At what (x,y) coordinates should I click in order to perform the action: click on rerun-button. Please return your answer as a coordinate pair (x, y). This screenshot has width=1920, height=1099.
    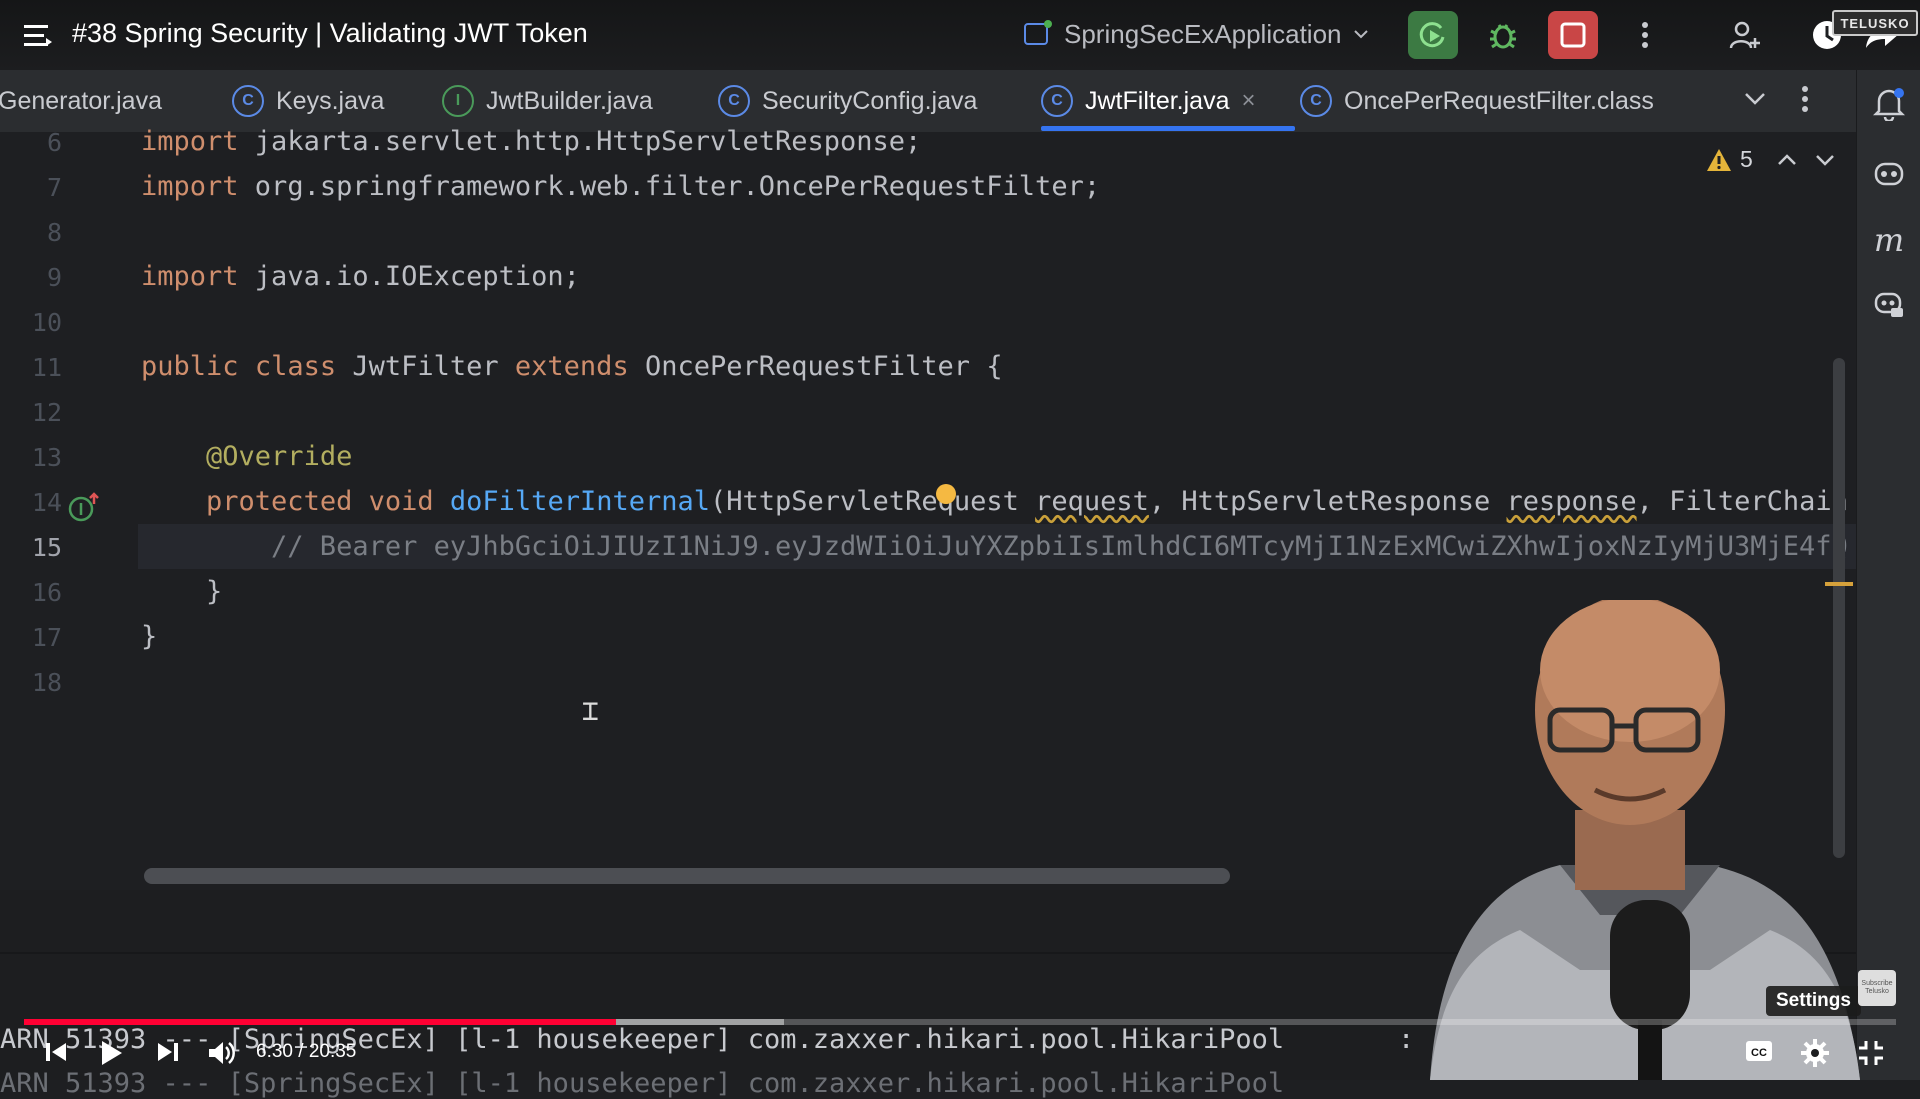
    Looking at the image, I should click on (1433, 35).